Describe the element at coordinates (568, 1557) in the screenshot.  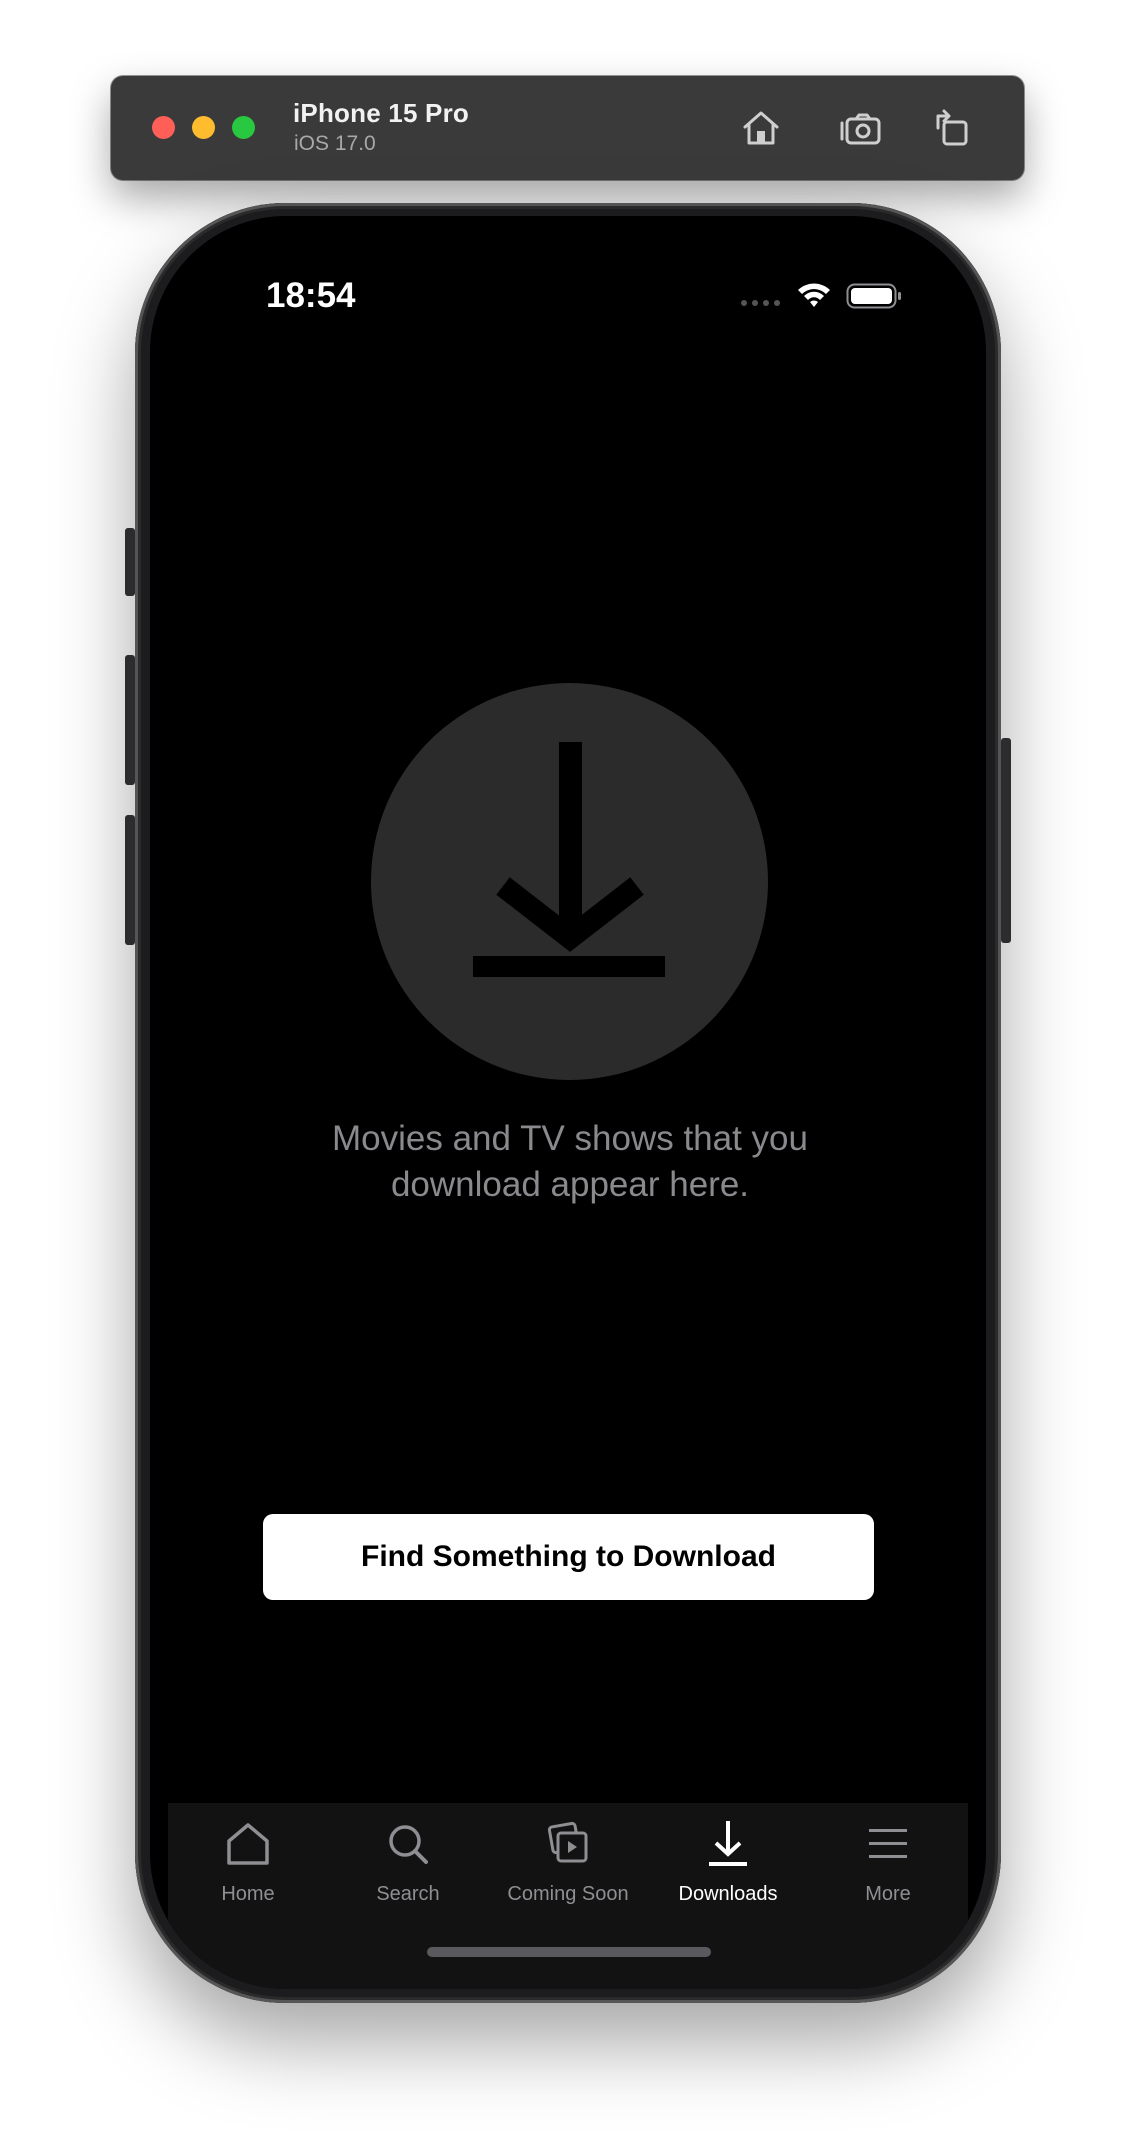
I see `find-something-to-download-button: Find Something to Download` at that location.